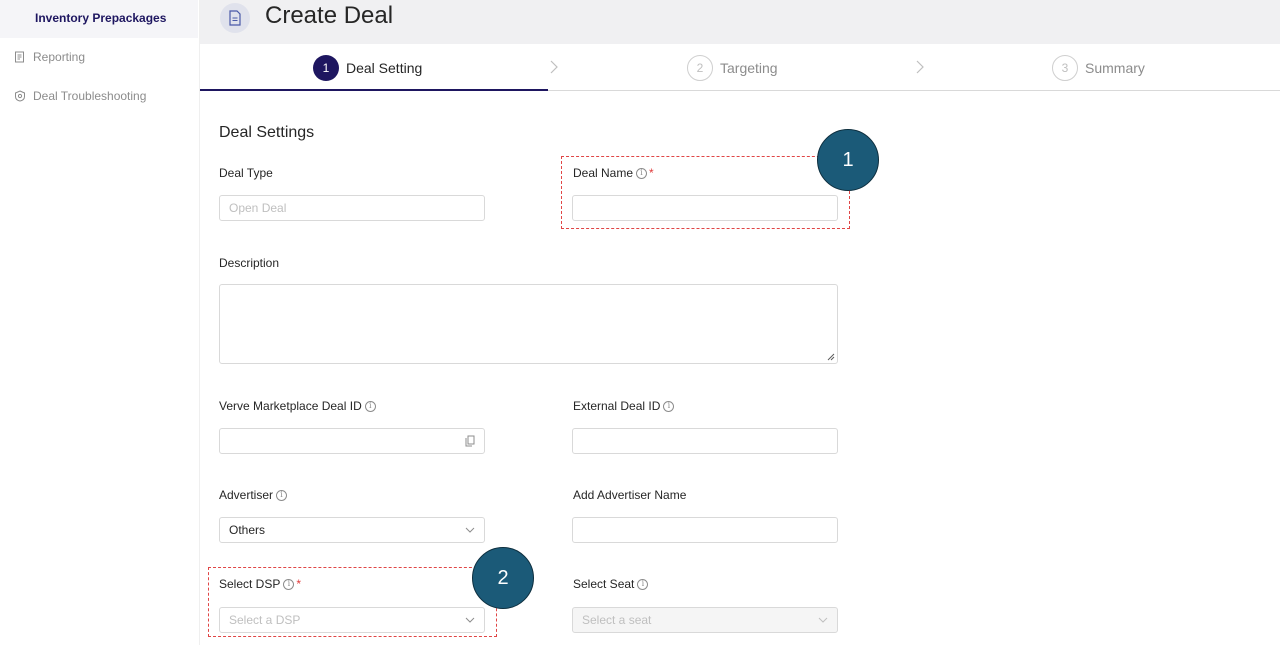 The width and height of the screenshot is (1280, 645). I want to click on select-seat-dropdown: Select a seat, so click(705, 620).